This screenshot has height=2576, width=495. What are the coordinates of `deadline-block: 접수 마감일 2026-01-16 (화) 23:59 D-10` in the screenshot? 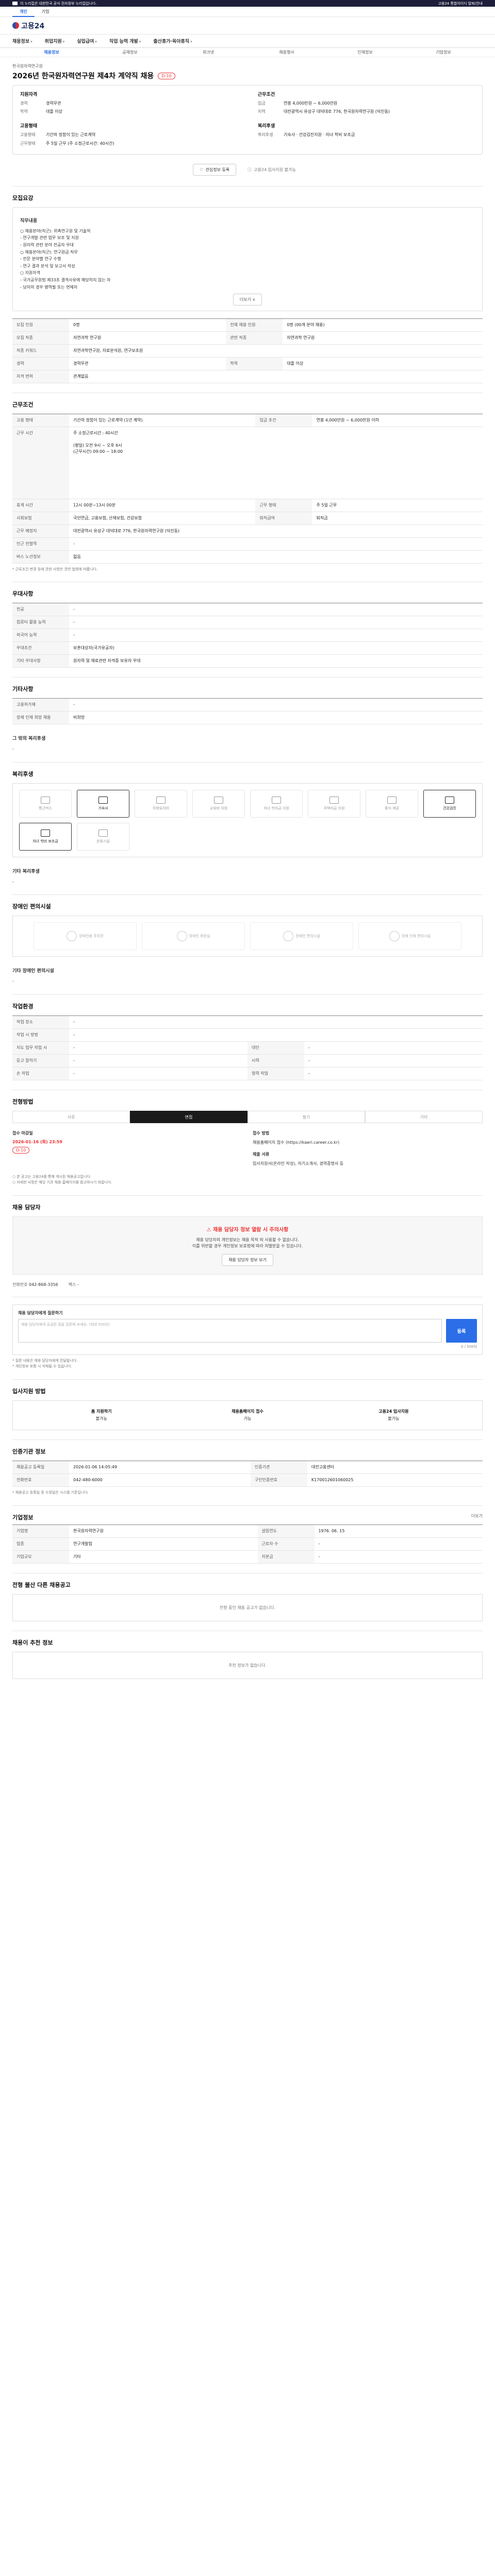 It's located at (127, 1148).